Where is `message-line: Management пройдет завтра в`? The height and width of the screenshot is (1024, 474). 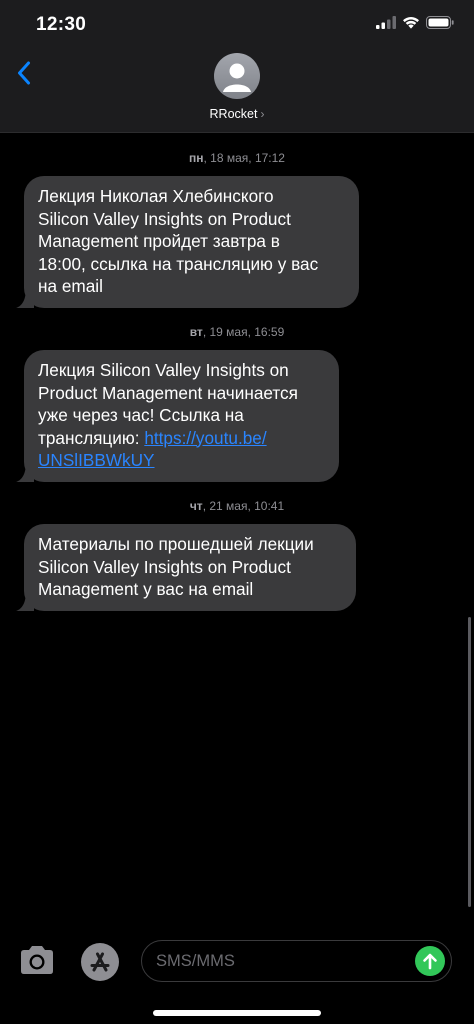
message-line: Management пройдет завтра в is located at coordinates (159, 241).